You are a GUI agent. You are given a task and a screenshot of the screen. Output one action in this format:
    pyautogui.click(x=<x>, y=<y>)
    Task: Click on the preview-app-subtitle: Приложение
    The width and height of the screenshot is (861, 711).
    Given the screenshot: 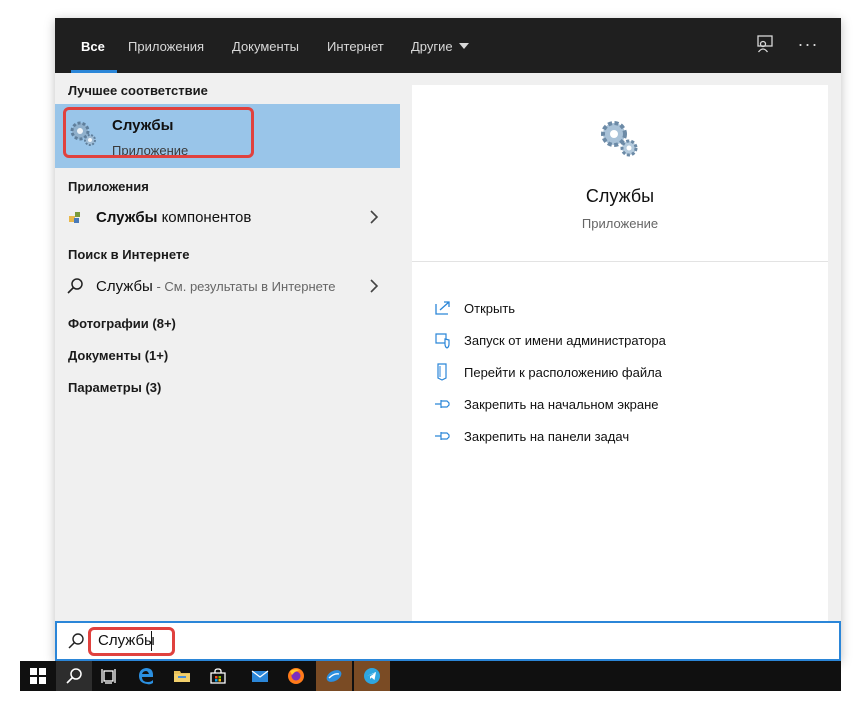 What is the action you would take?
    pyautogui.click(x=620, y=223)
    